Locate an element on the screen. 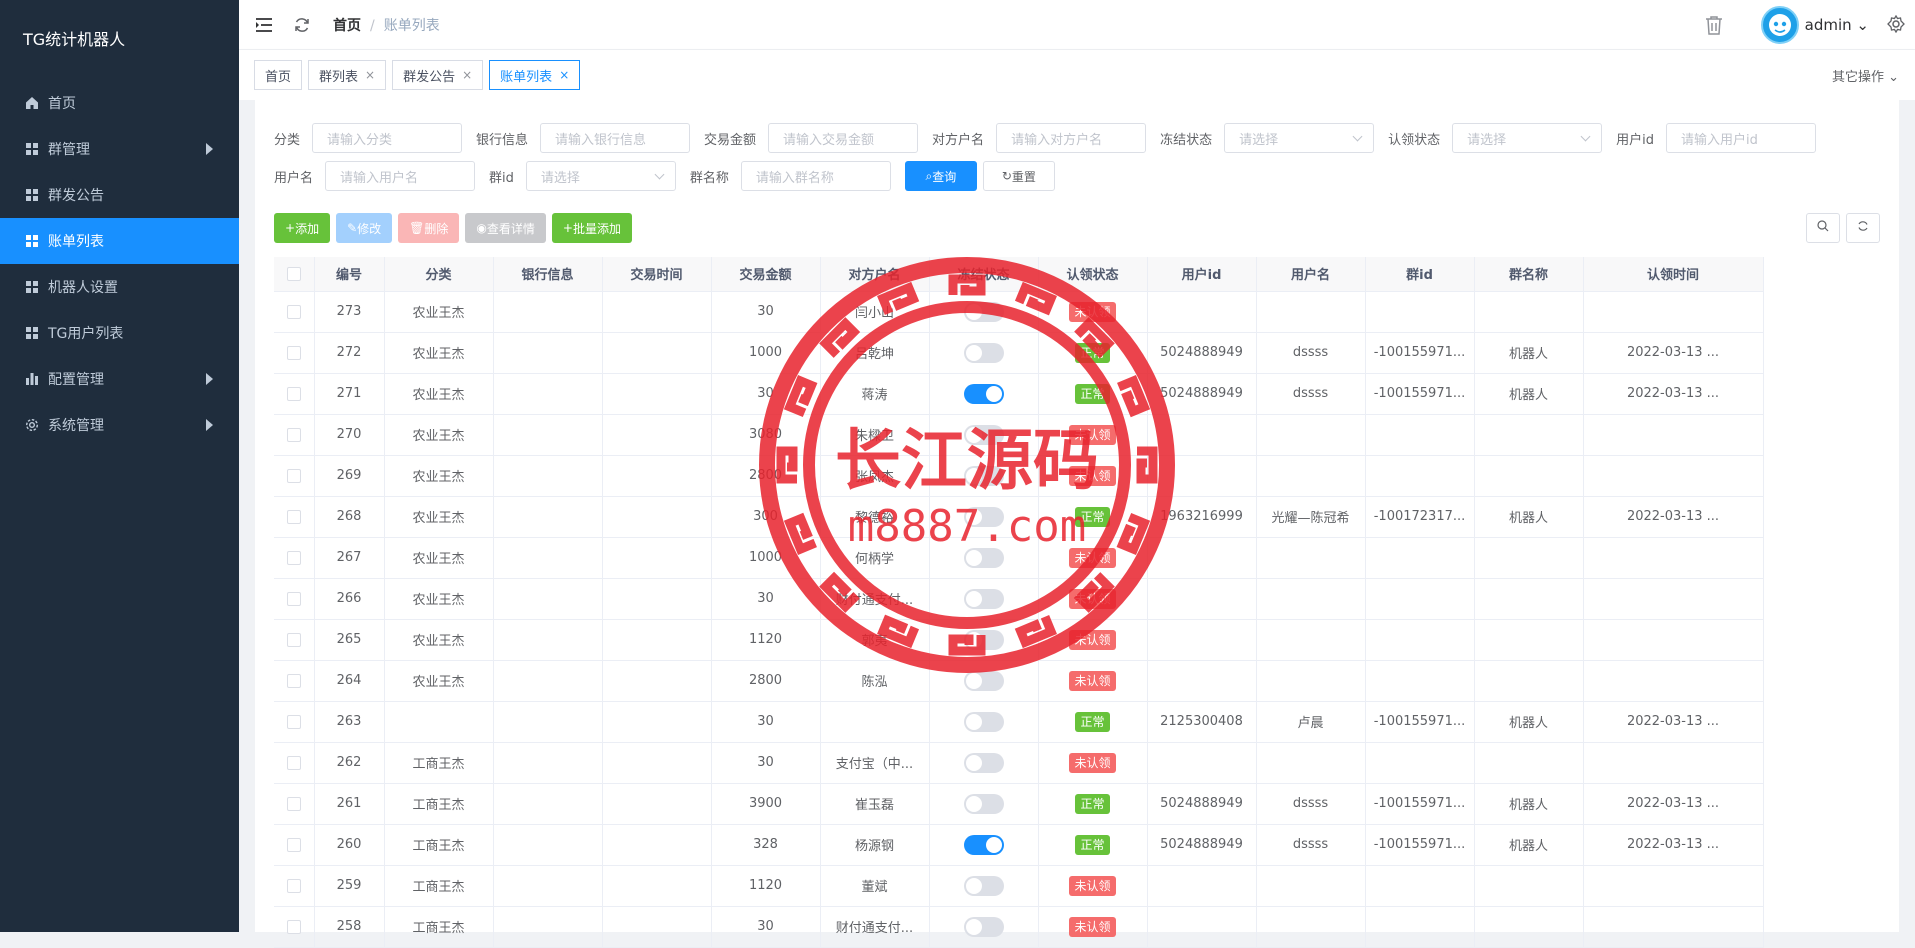  claim-select: 请选择 is located at coordinates (1527, 138).